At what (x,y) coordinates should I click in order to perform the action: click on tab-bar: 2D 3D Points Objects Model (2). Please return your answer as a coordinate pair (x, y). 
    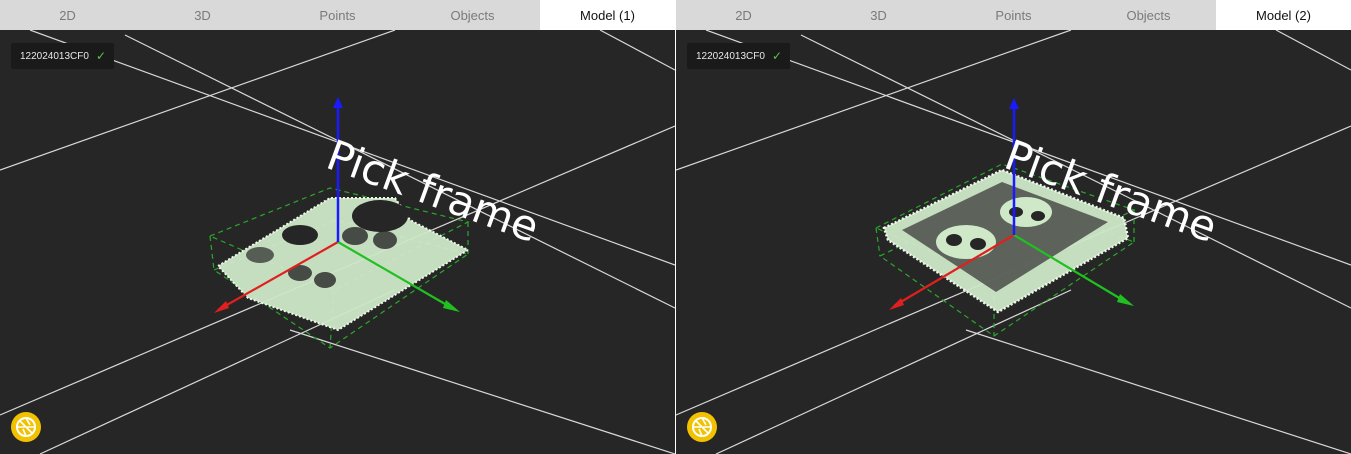
    Looking at the image, I should click on (1013, 15).